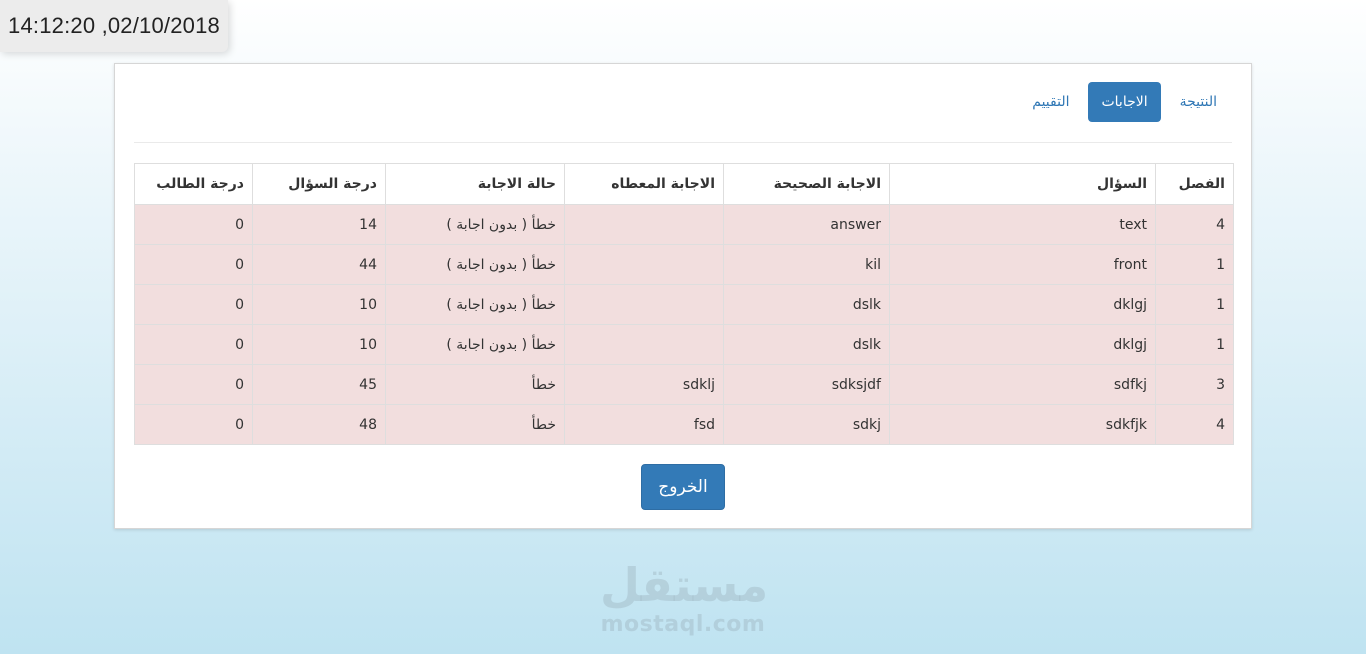 Image resolution: width=1366 pixels, height=654 pixels. Describe the element at coordinates (1198, 102) in the screenshot. I see `tab-result: النتيجة` at that location.